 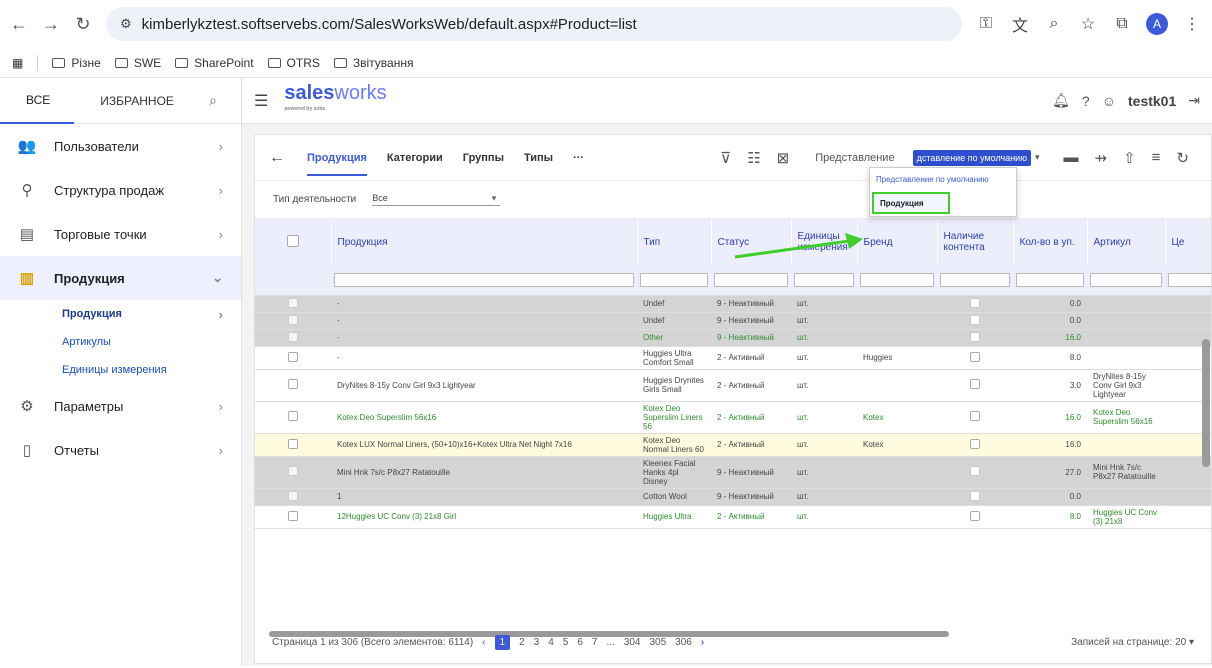 What do you see at coordinates (986, 24) in the screenshot?
I see `key-icon: ⚿` at bounding box center [986, 24].